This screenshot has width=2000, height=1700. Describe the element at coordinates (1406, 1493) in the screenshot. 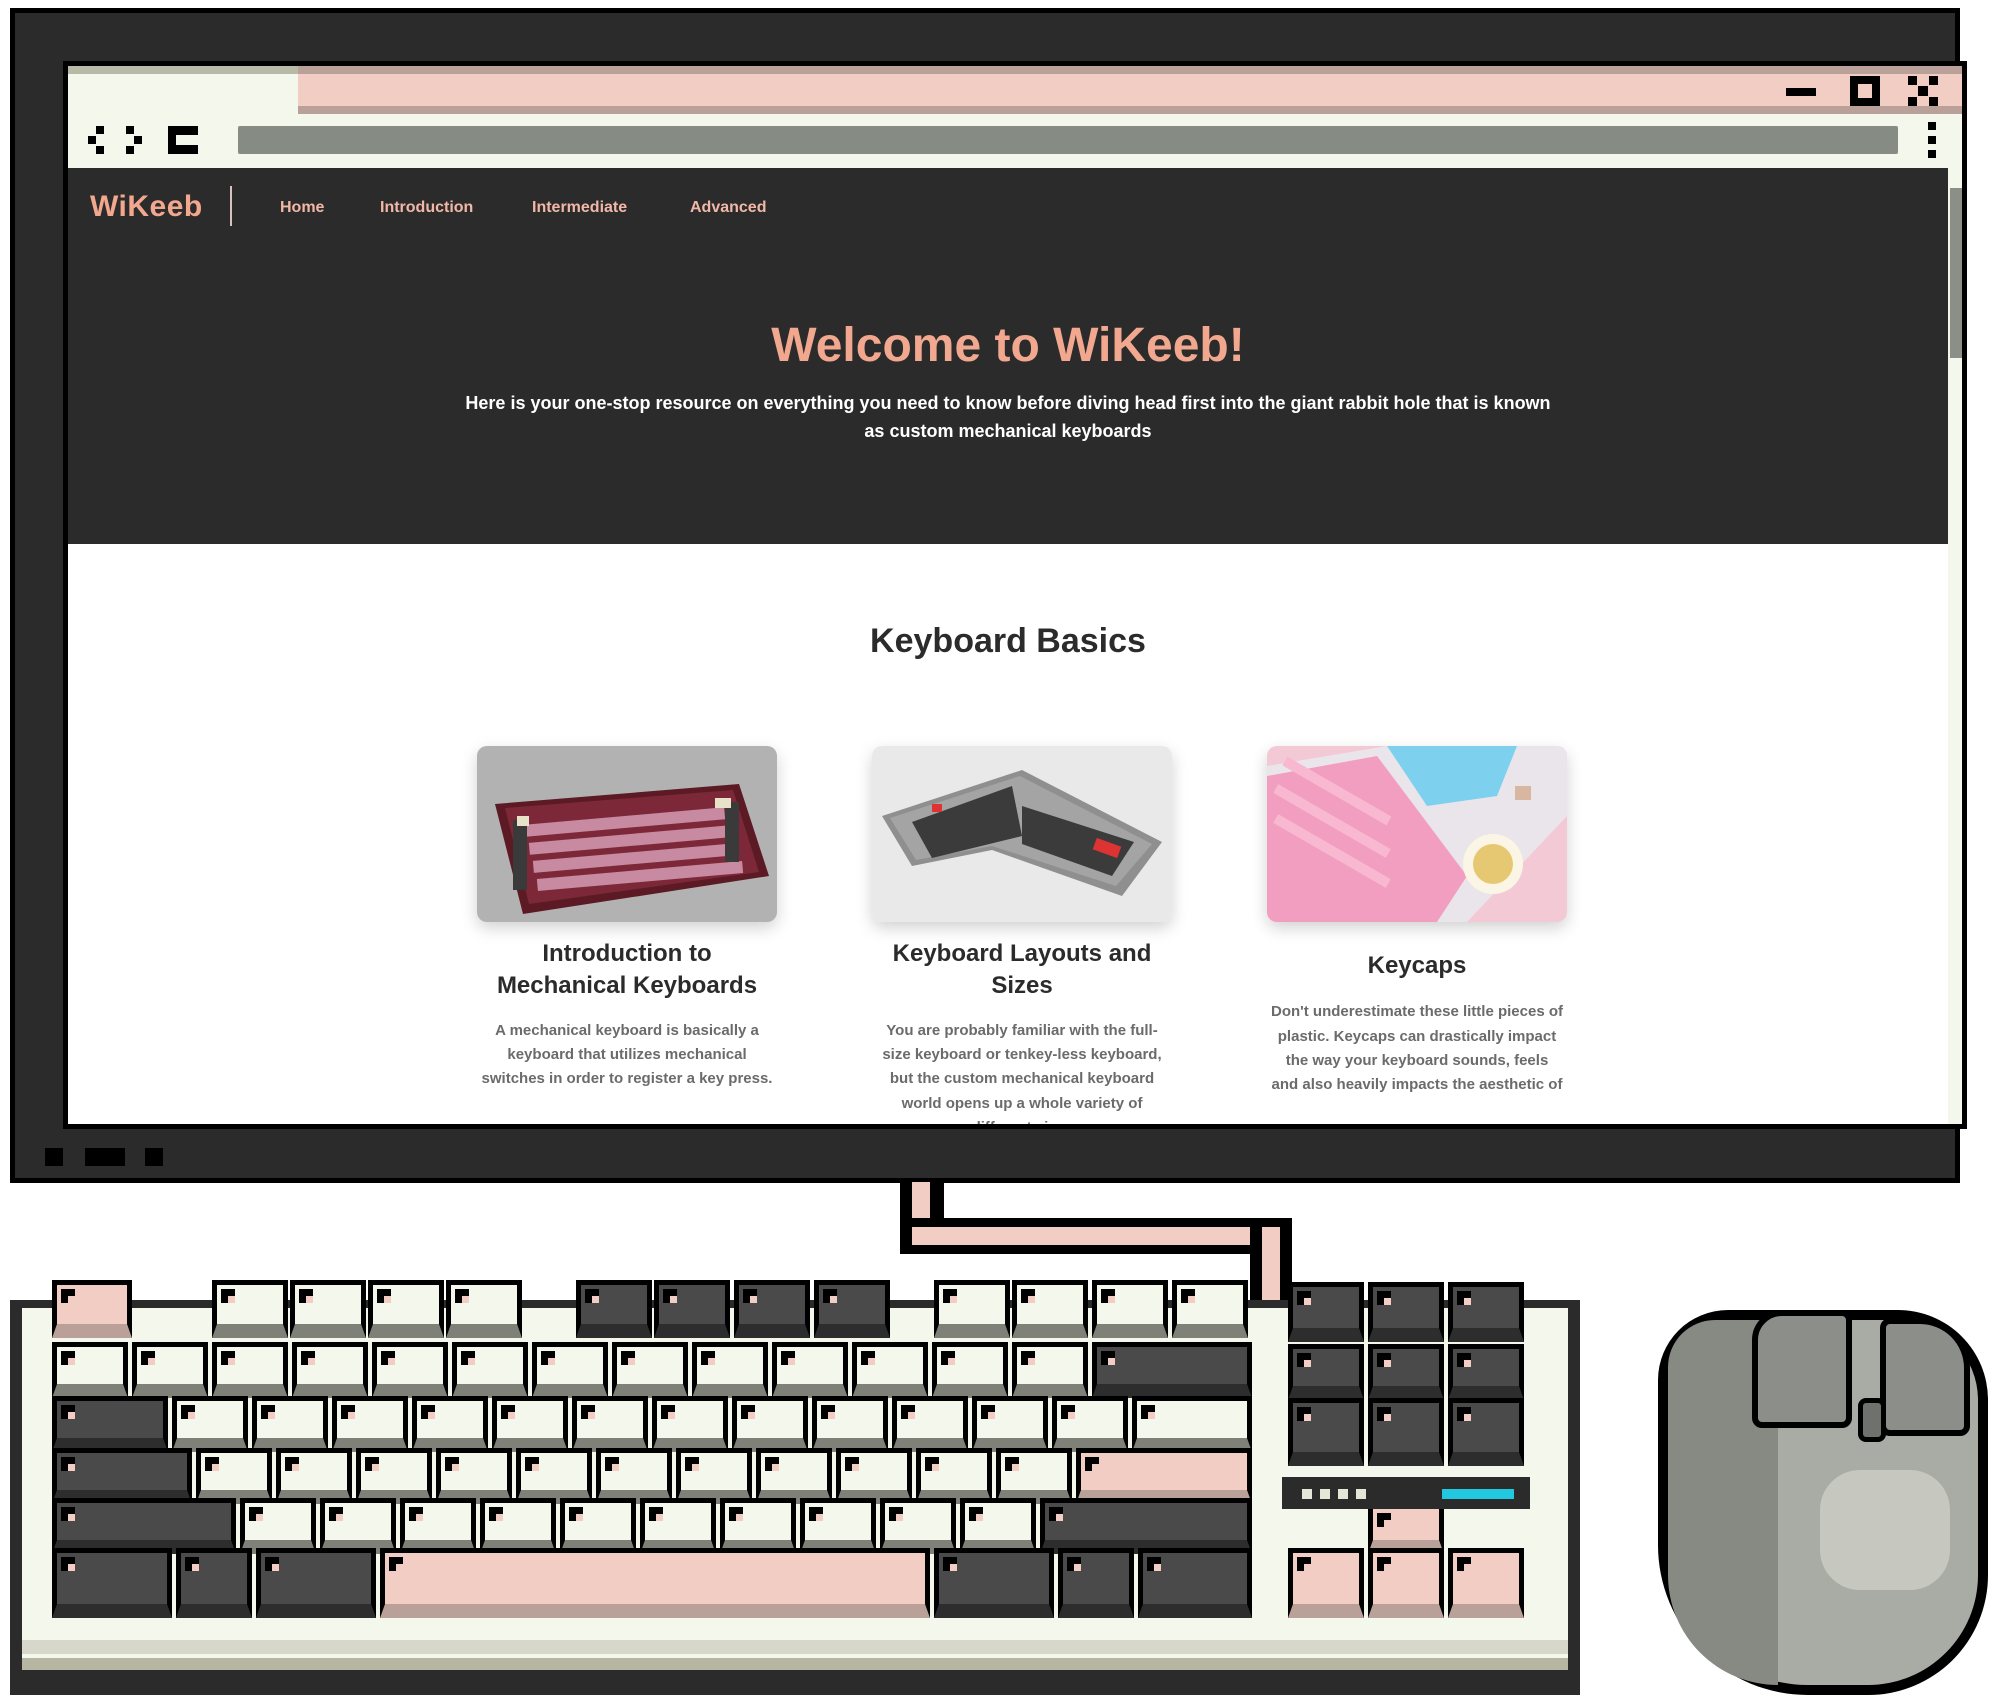

I see `keyboard-status-panel` at that location.